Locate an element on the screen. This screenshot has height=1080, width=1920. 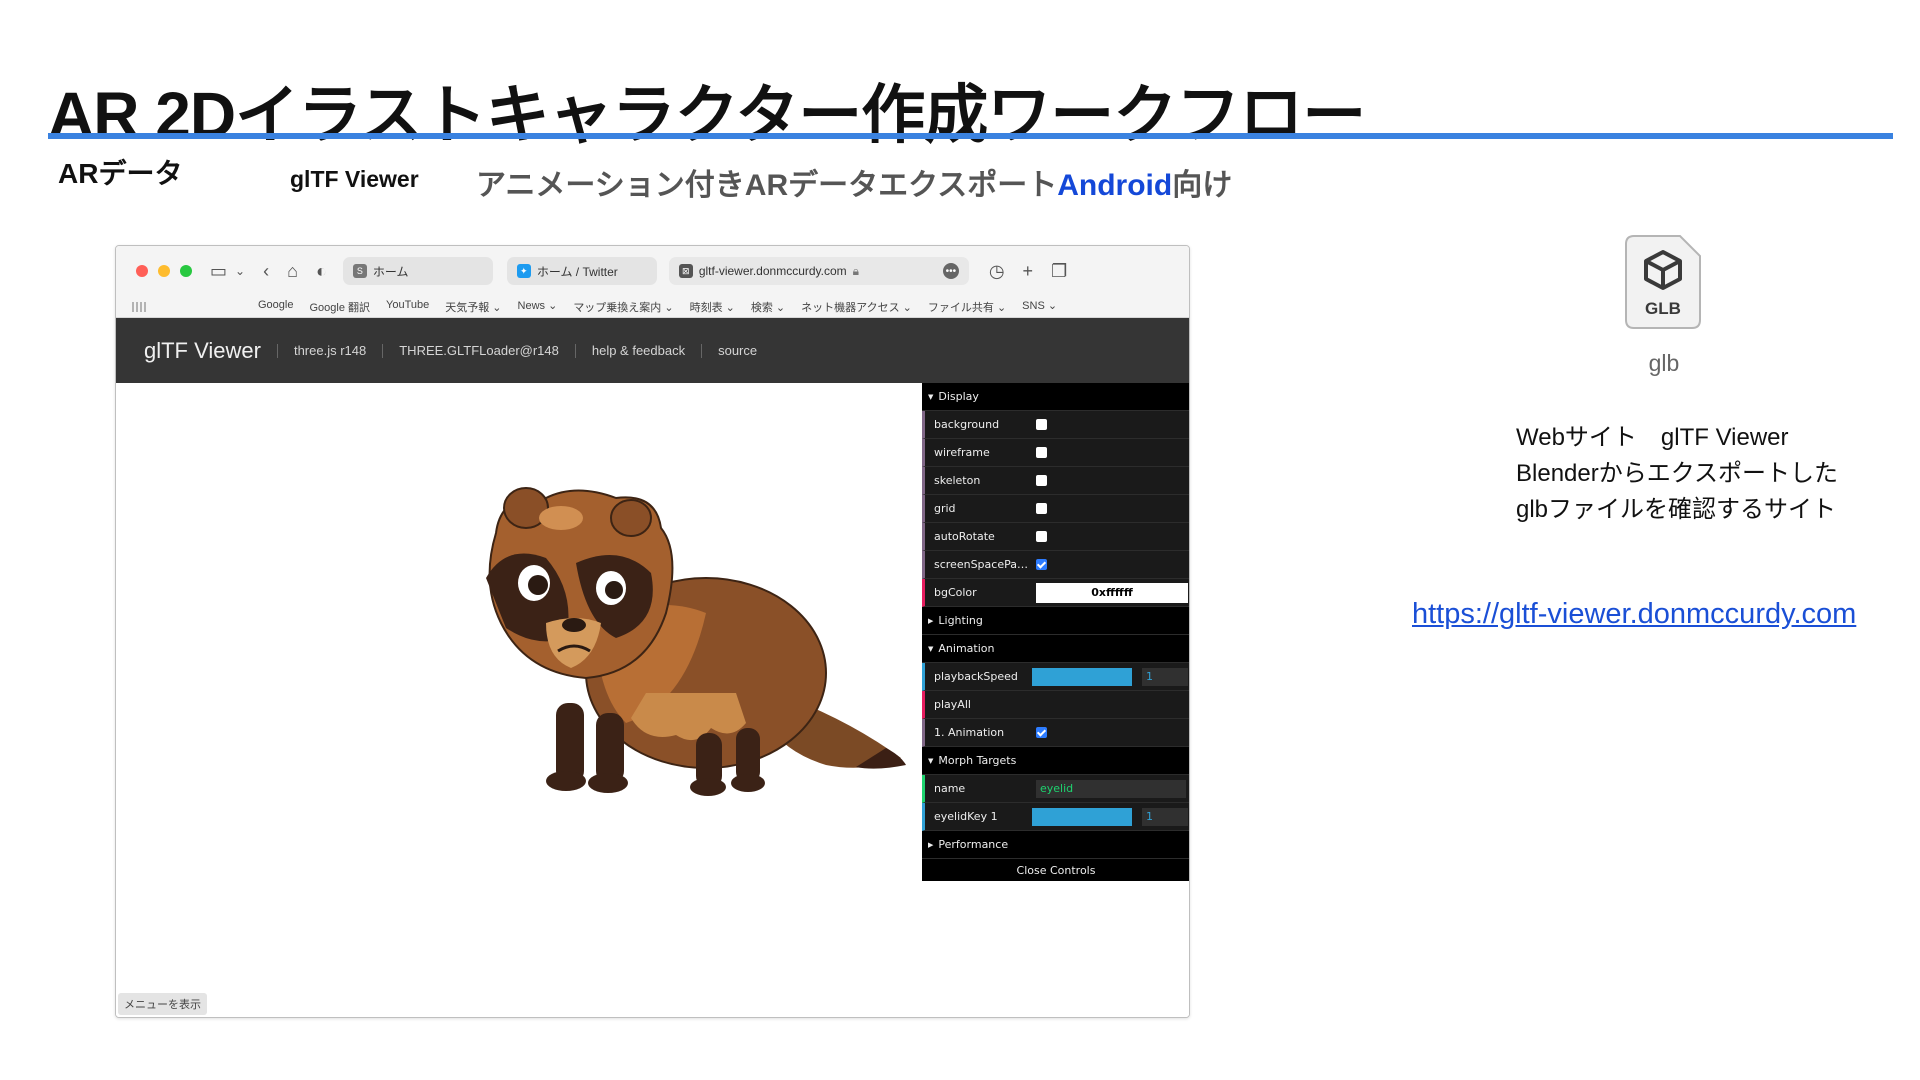
ar-data-label: ARデータ is located at coordinates (120, 173).